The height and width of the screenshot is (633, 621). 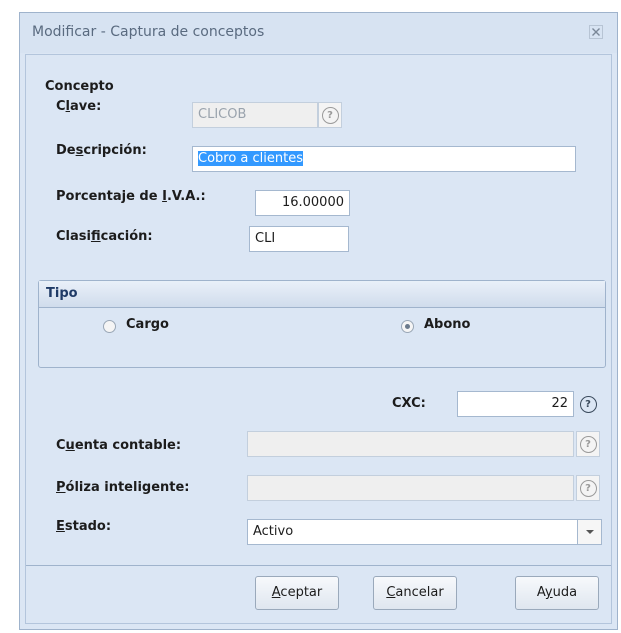 What do you see at coordinates (109, 326) in the screenshot?
I see `cargo-radio` at bounding box center [109, 326].